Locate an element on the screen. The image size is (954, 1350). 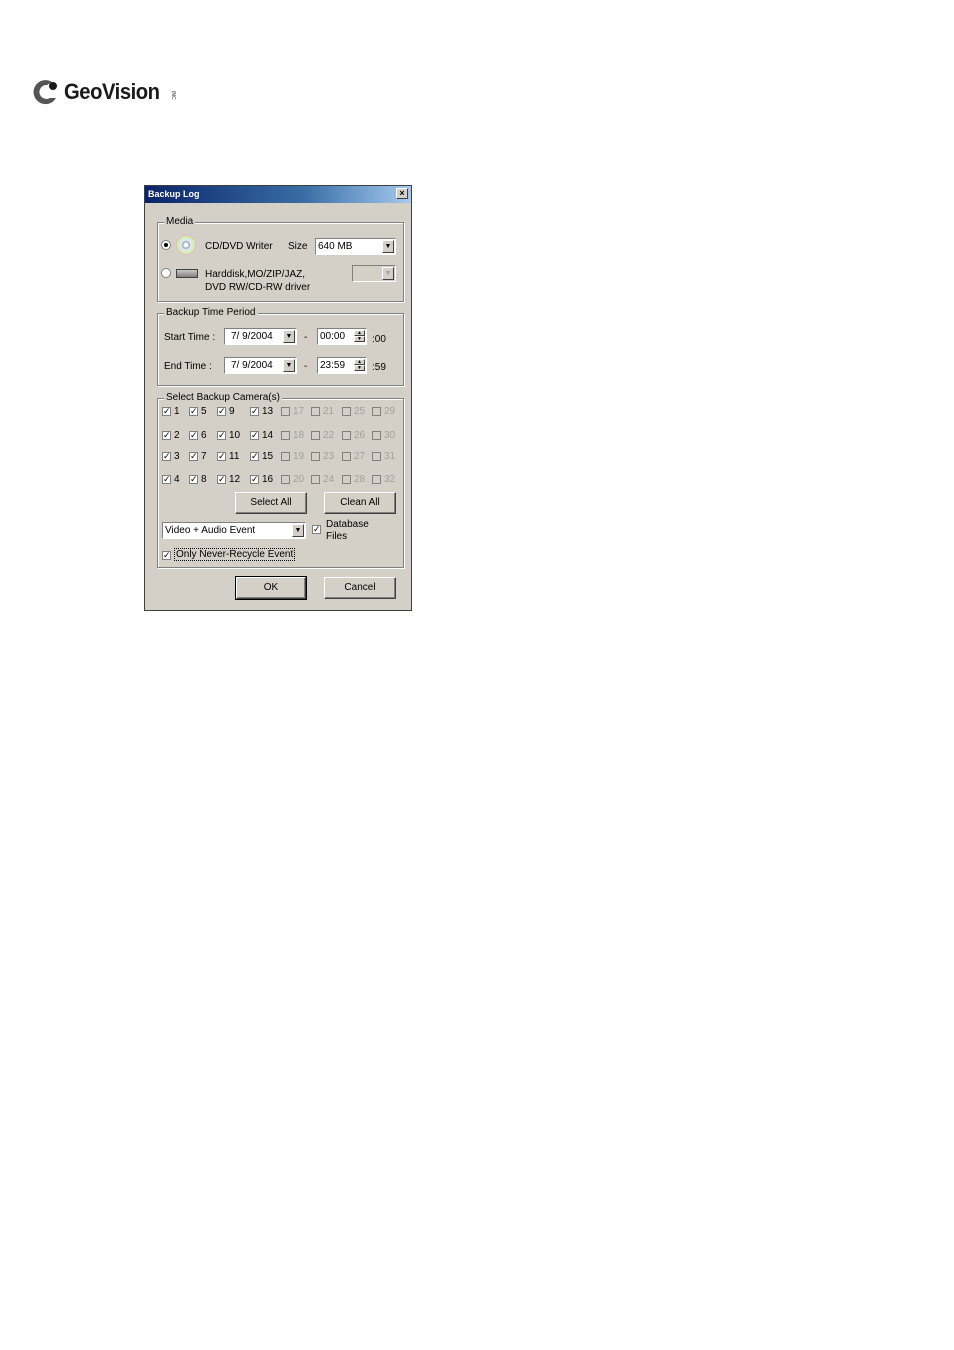
camera-14-label: 14 is located at coordinates (267, 436).